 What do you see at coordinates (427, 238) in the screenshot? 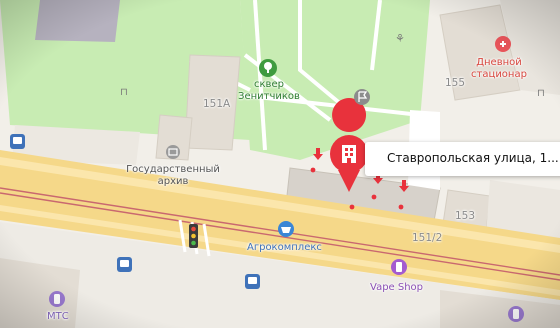
I see `building-151-2-label: 151/2` at bounding box center [427, 238].